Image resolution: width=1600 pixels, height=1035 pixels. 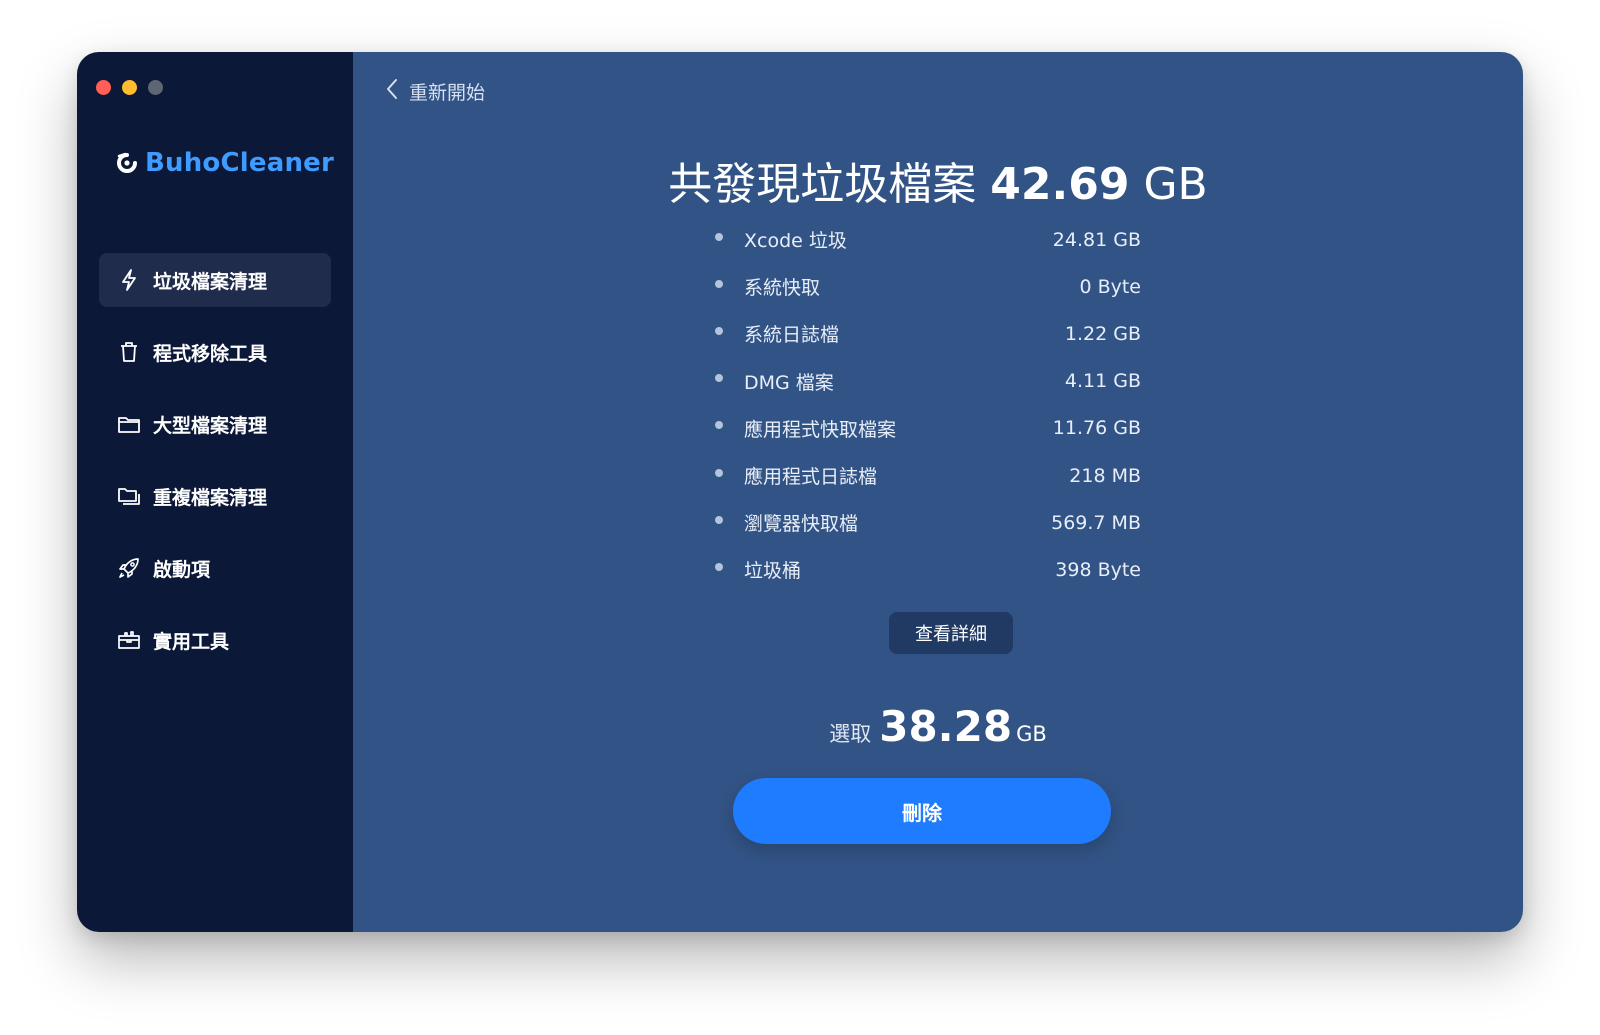 What do you see at coordinates (782, 288) in the screenshot?
I see `item-label: 系統快取` at bounding box center [782, 288].